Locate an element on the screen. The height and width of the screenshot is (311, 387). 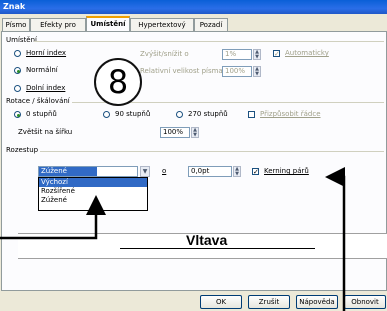
arrow-to-kerning is located at coordinates (335, 239).